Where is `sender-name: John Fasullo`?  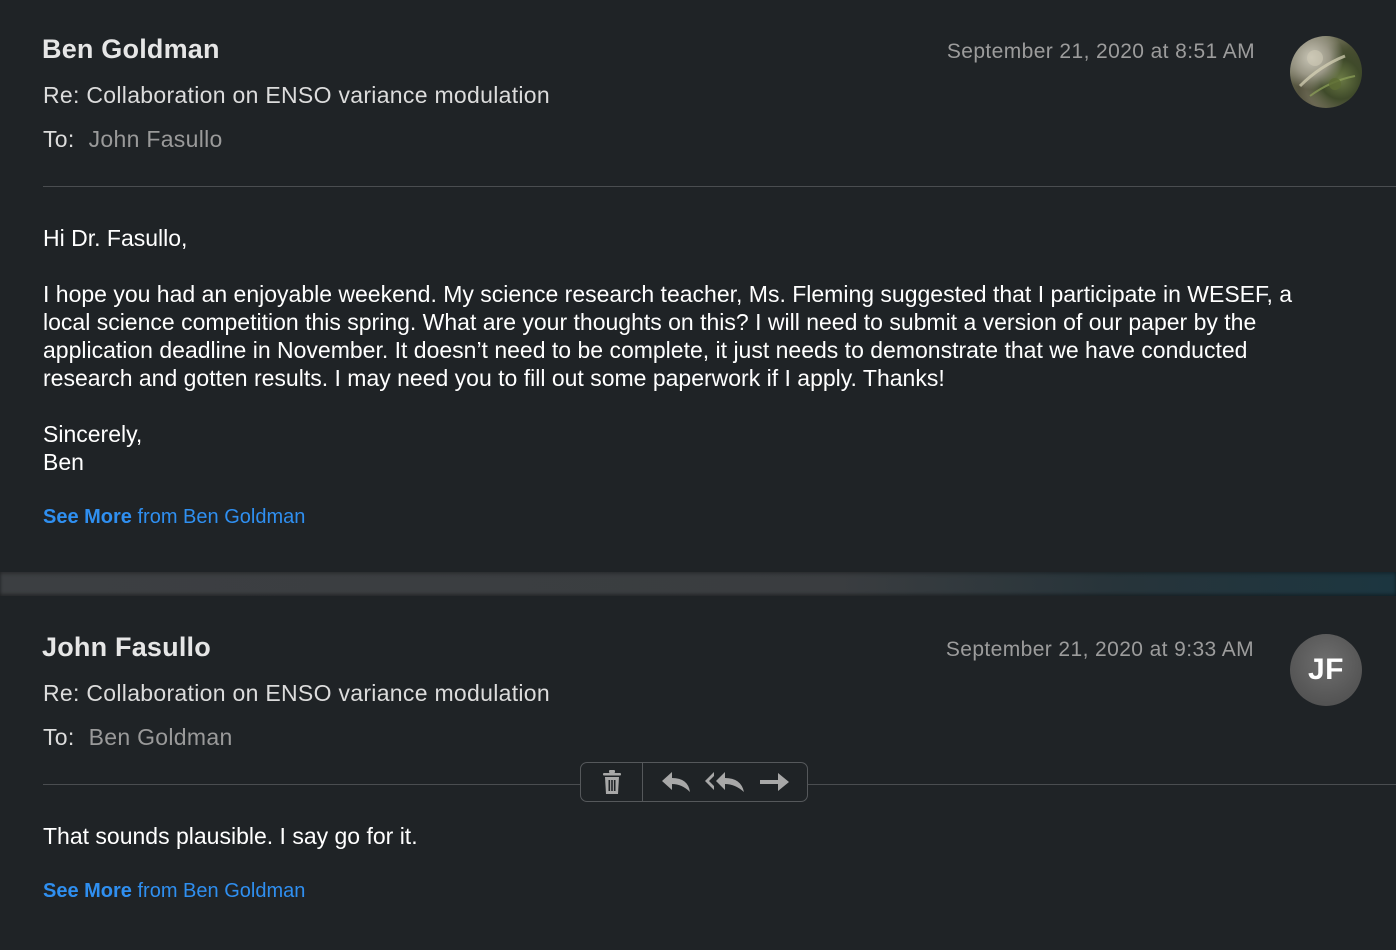 sender-name: John Fasullo is located at coordinates (126, 647).